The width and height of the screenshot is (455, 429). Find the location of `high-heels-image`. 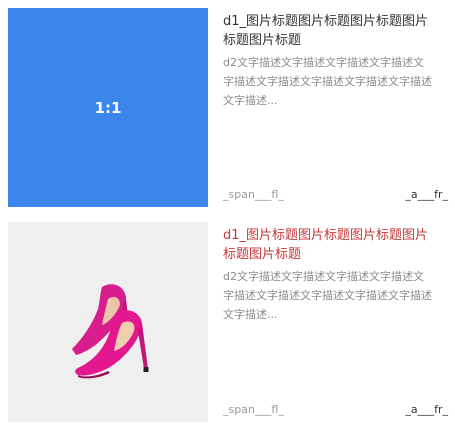

high-heels-image is located at coordinates (110, 331).